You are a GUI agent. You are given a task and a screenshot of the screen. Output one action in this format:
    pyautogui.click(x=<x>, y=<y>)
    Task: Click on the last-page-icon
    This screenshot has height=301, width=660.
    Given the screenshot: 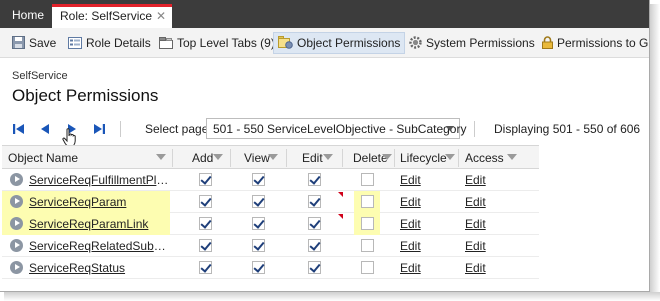 What is the action you would take?
    pyautogui.click(x=99, y=129)
    